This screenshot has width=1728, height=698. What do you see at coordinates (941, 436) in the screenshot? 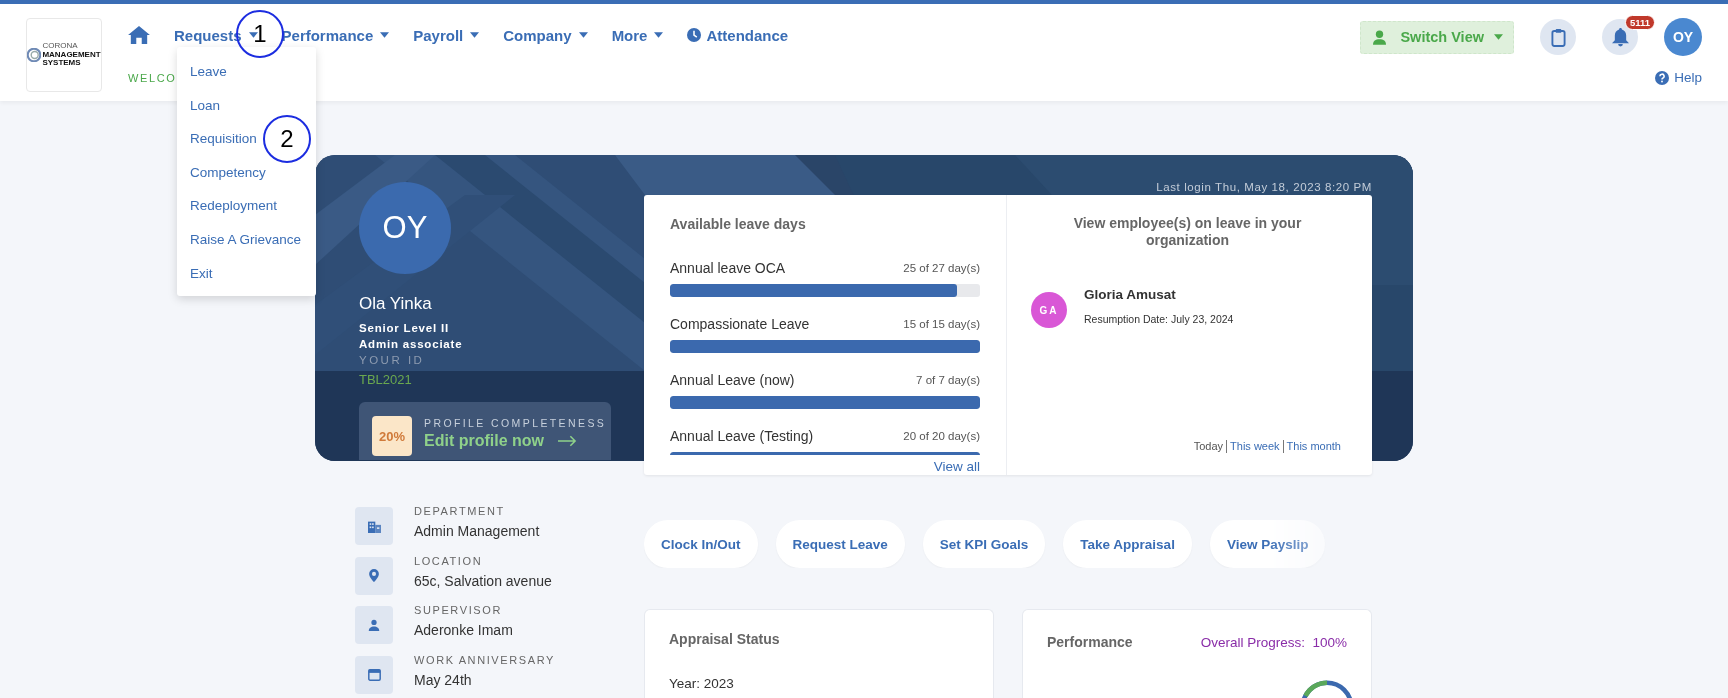
I see `leave-balance-text: 20 of 20 day(s)` at bounding box center [941, 436].